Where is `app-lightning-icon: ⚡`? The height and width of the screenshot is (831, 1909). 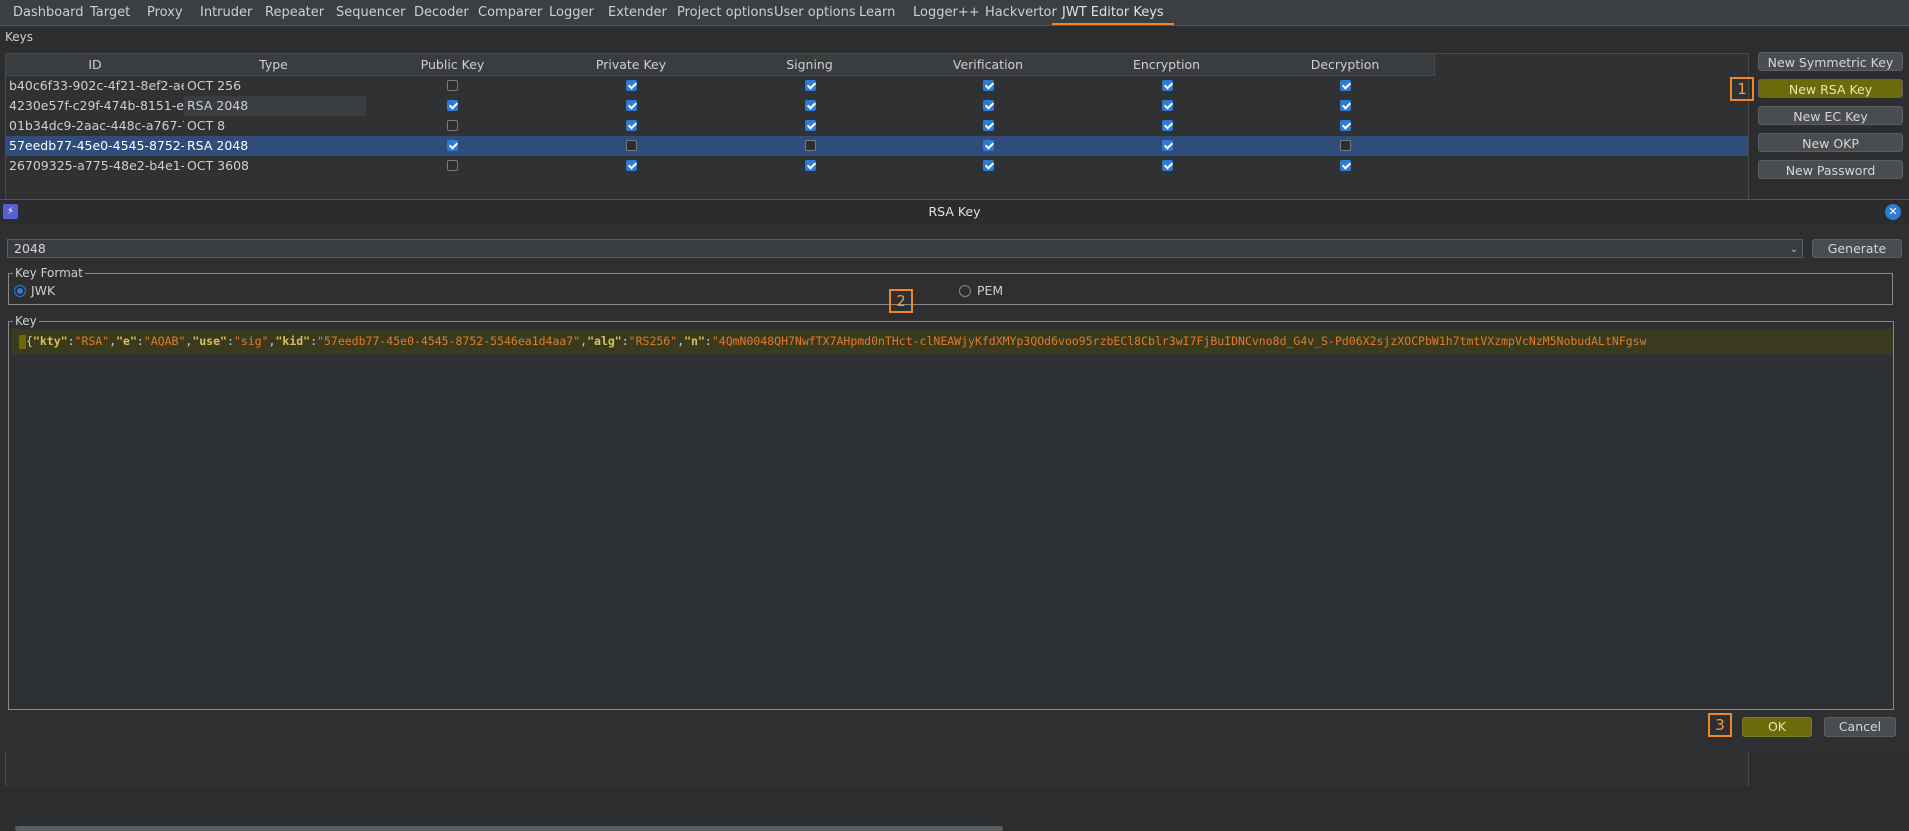
app-lightning-icon: ⚡ is located at coordinates (10, 211).